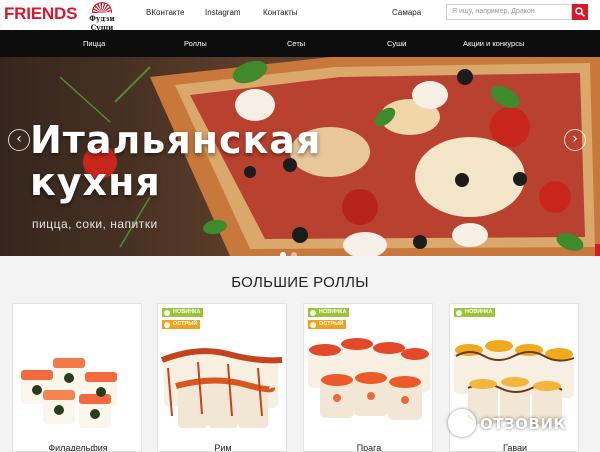  What do you see at coordinates (95, 224) in the screenshot?
I see `hero-subtitle: пицца, соки, напитки` at bounding box center [95, 224].